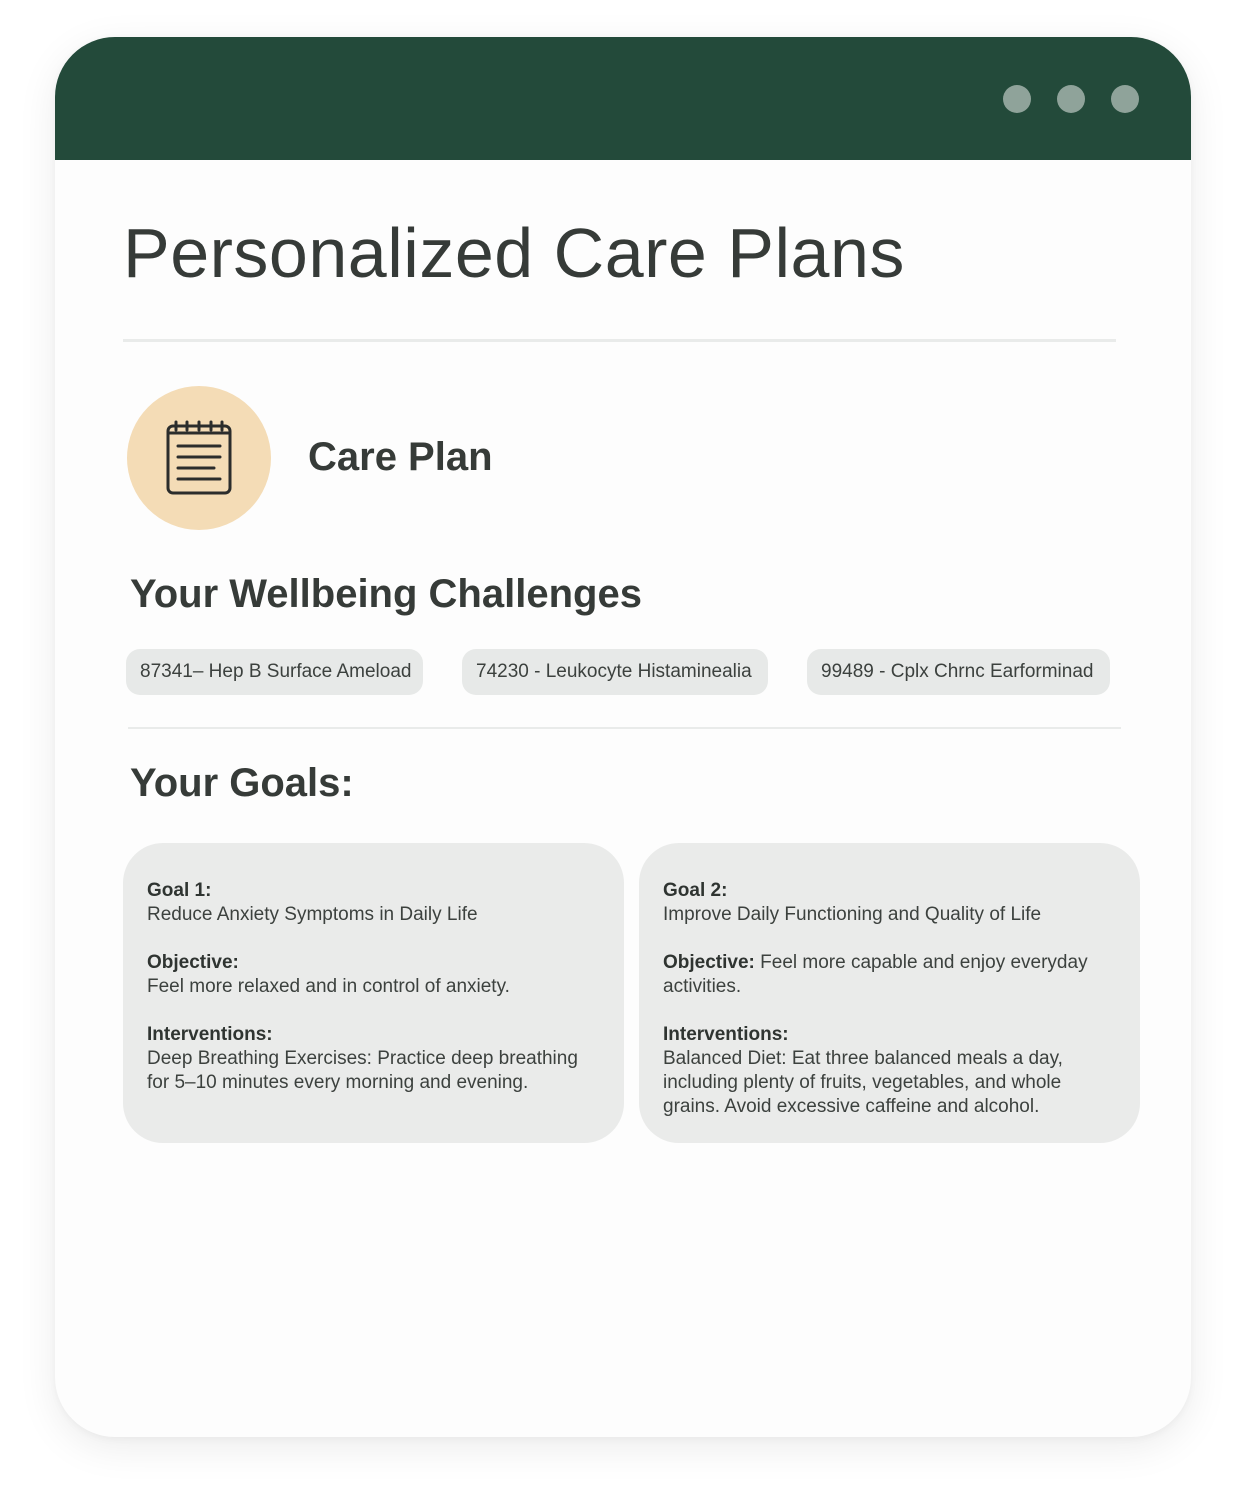  What do you see at coordinates (312, 914) in the screenshot?
I see `goal-text: Reduce Anxiety Symptoms in Daily Life` at bounding box center [312, 914].